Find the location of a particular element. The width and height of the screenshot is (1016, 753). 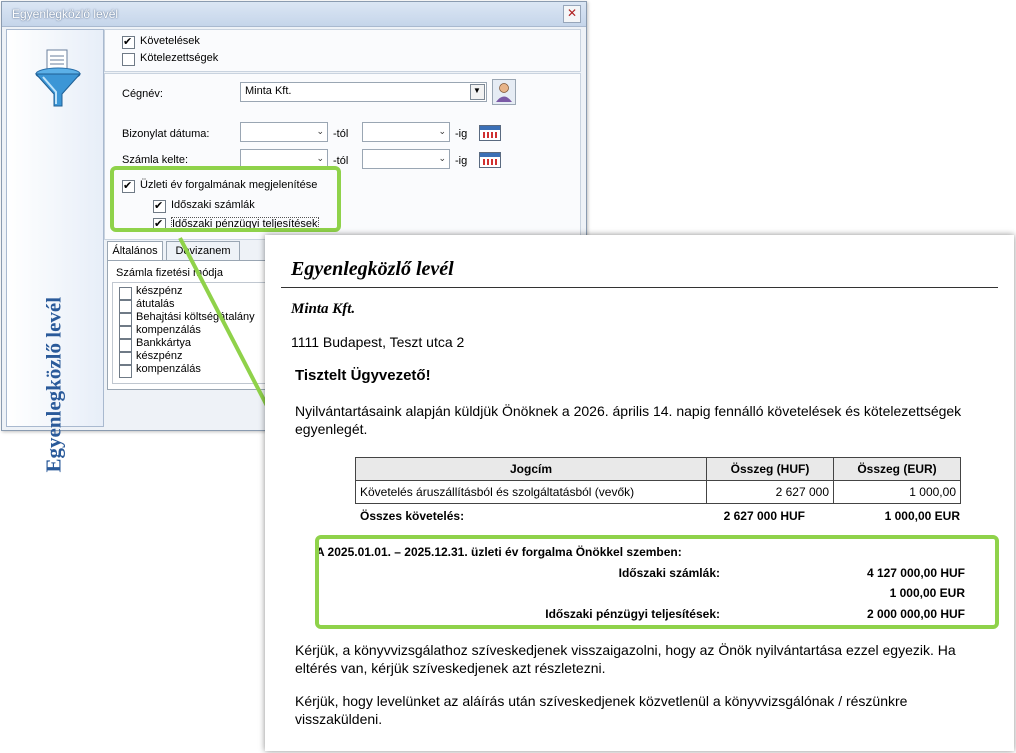

header-jogcim: Jogcím is located at coordinates (531, 469).